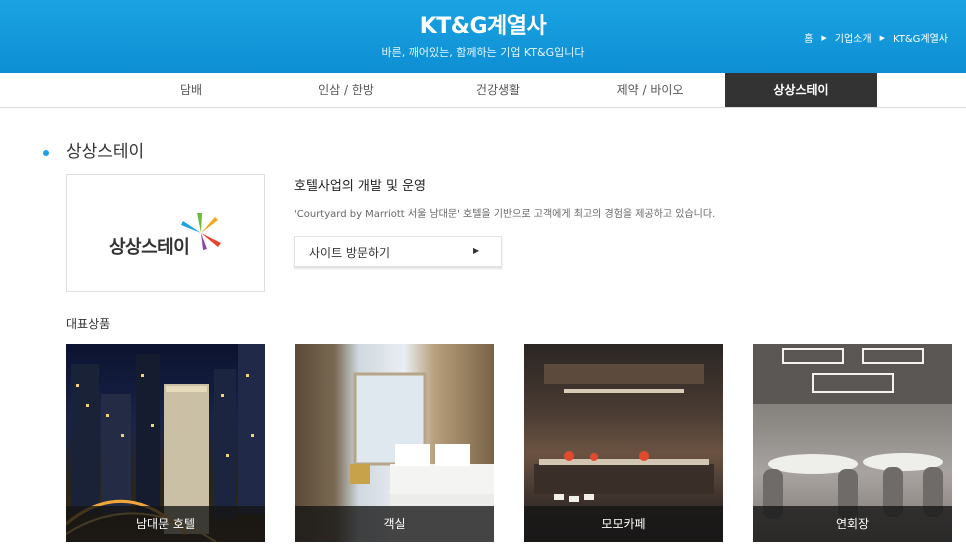  Describe the element at coordinates (498, 90) in the screenshot. I see `tab-health: 건강생활` at that location.